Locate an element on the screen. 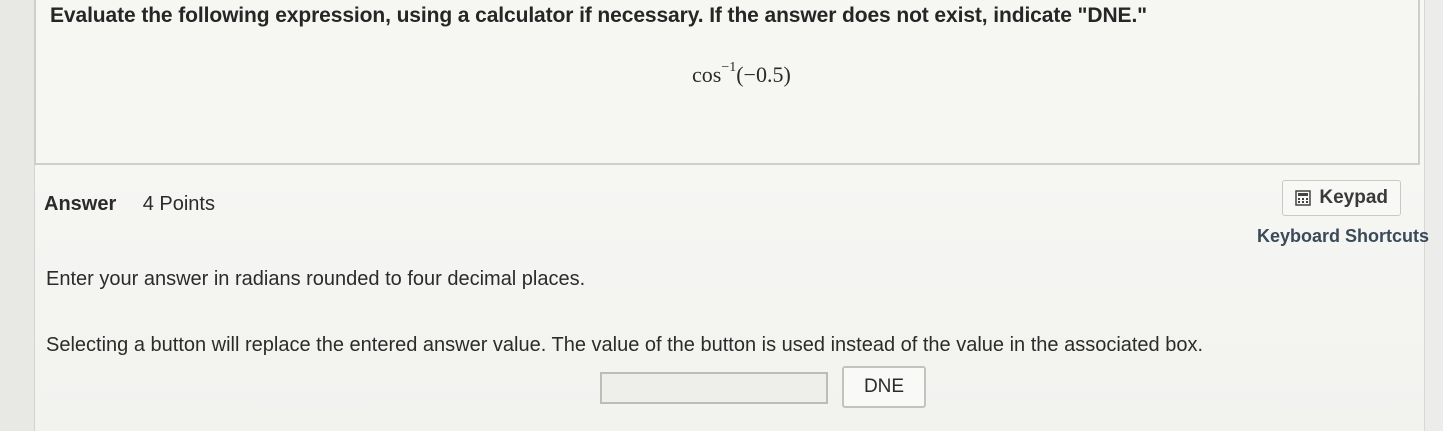 The height and width of the screenshot is (431, 1443). answer-header: Answer 4 Points is located at coordinates (129, 204).